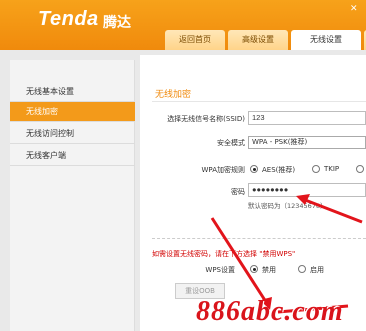  I want to click on wps-disable-radio, so click(254, 269).